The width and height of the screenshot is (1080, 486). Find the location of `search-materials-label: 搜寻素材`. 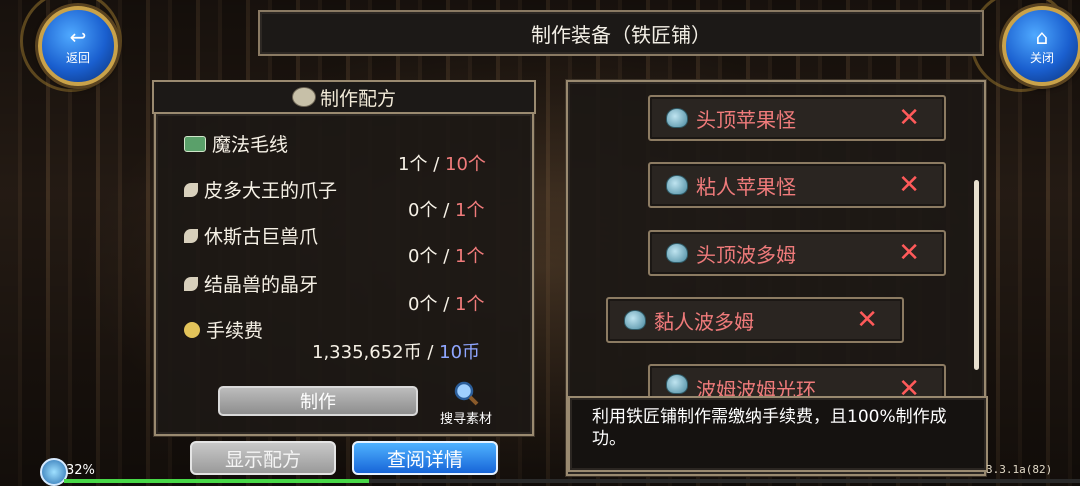

search-materials-label: 搜寻素材 is located at coordinates (465, 419).